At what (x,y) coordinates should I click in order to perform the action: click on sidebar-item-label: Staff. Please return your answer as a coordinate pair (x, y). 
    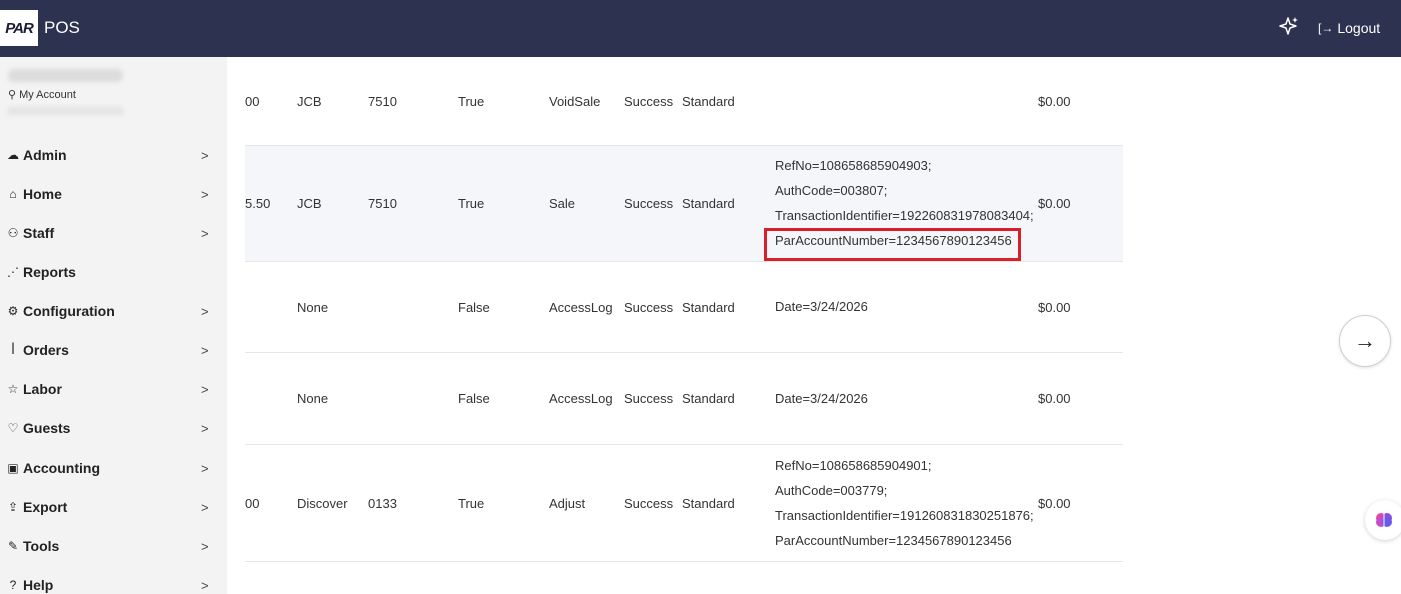
    Looking at the image, I should click on (39, 233).